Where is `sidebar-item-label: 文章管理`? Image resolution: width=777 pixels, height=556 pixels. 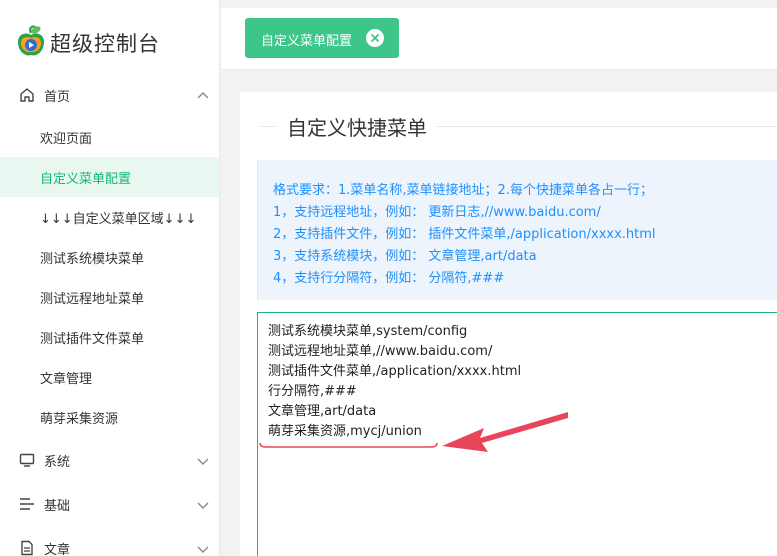
sidebar-item-label: 文章管理 is located at coordinates (66, 379).